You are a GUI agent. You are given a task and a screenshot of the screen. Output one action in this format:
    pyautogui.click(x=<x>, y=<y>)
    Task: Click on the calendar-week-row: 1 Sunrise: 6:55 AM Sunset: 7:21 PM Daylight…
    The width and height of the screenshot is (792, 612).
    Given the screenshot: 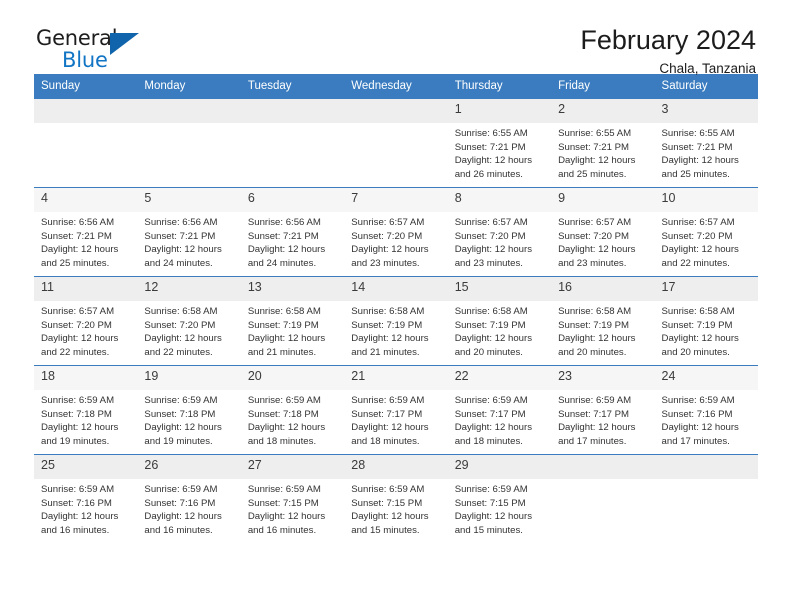 What is the action you would take?
    pyautogui.click(x=396, y=143)
    